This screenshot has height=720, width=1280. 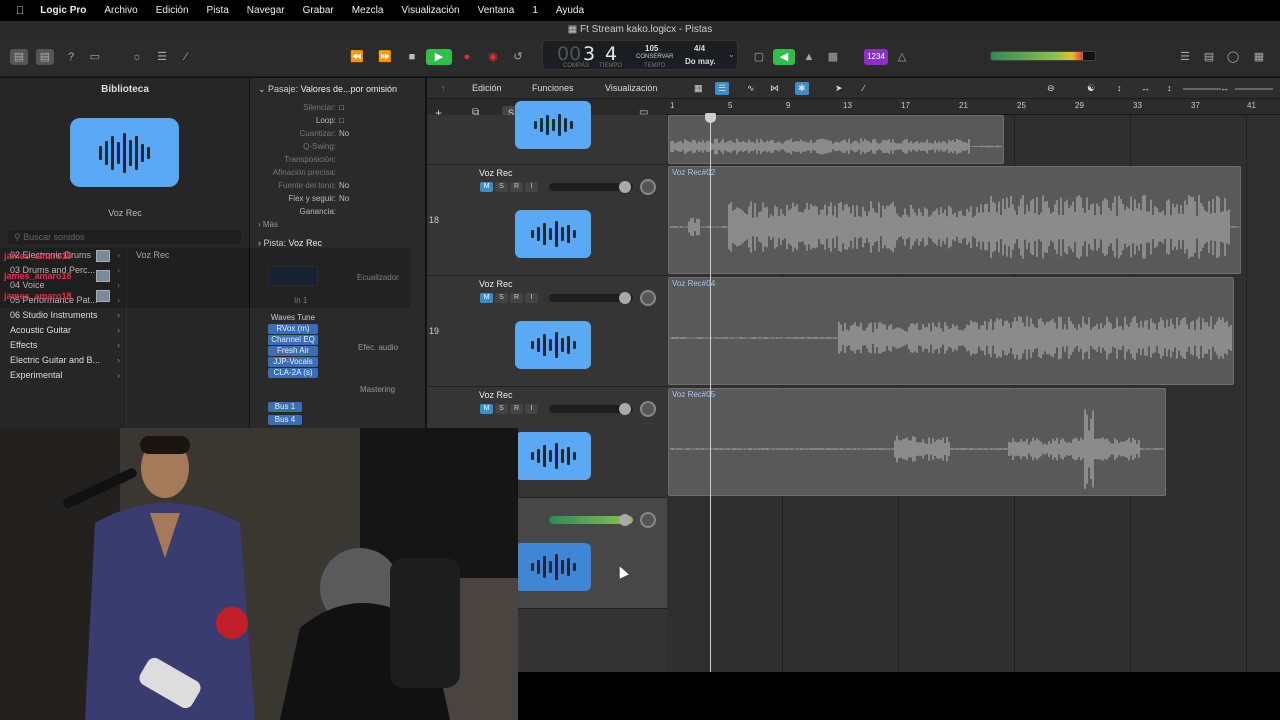 I want to click on loop-browser-icon: ◯, so click(x=1233, y=57).